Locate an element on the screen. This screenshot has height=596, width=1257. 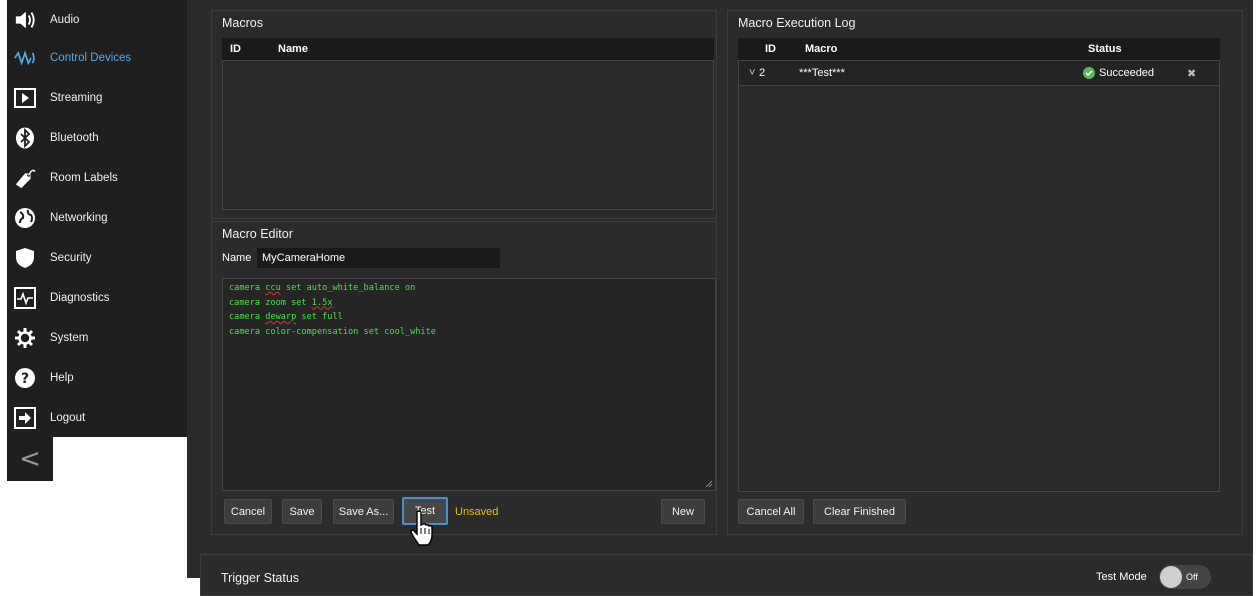
new-button: New is located at coordinates (683, 511).